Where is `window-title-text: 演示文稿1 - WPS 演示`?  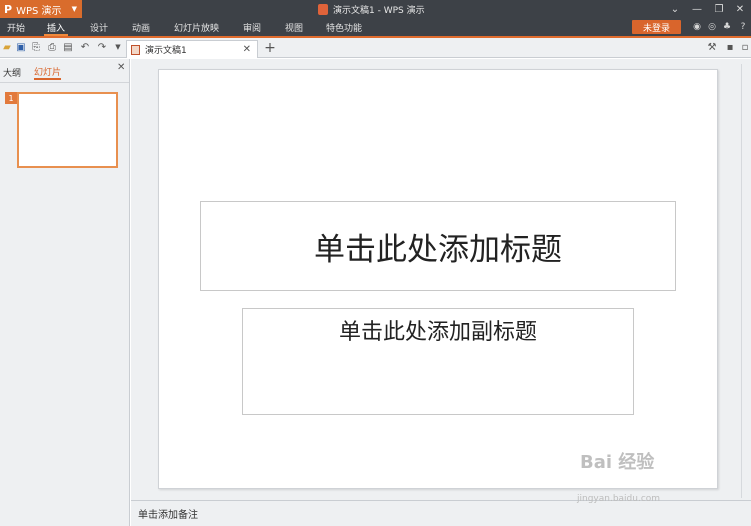
window-title-text: 演示文稿1 - WPS 演示 is located at coordinates (379, 10).